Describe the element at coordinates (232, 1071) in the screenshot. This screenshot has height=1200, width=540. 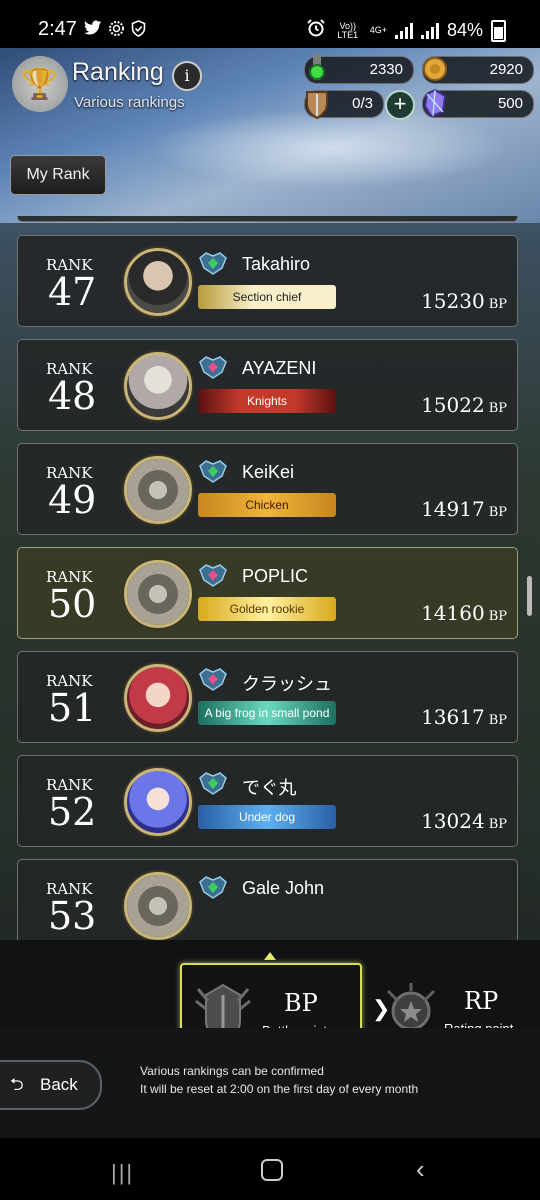
I see `notice-line: Various rankings can be confirmed` at that location.